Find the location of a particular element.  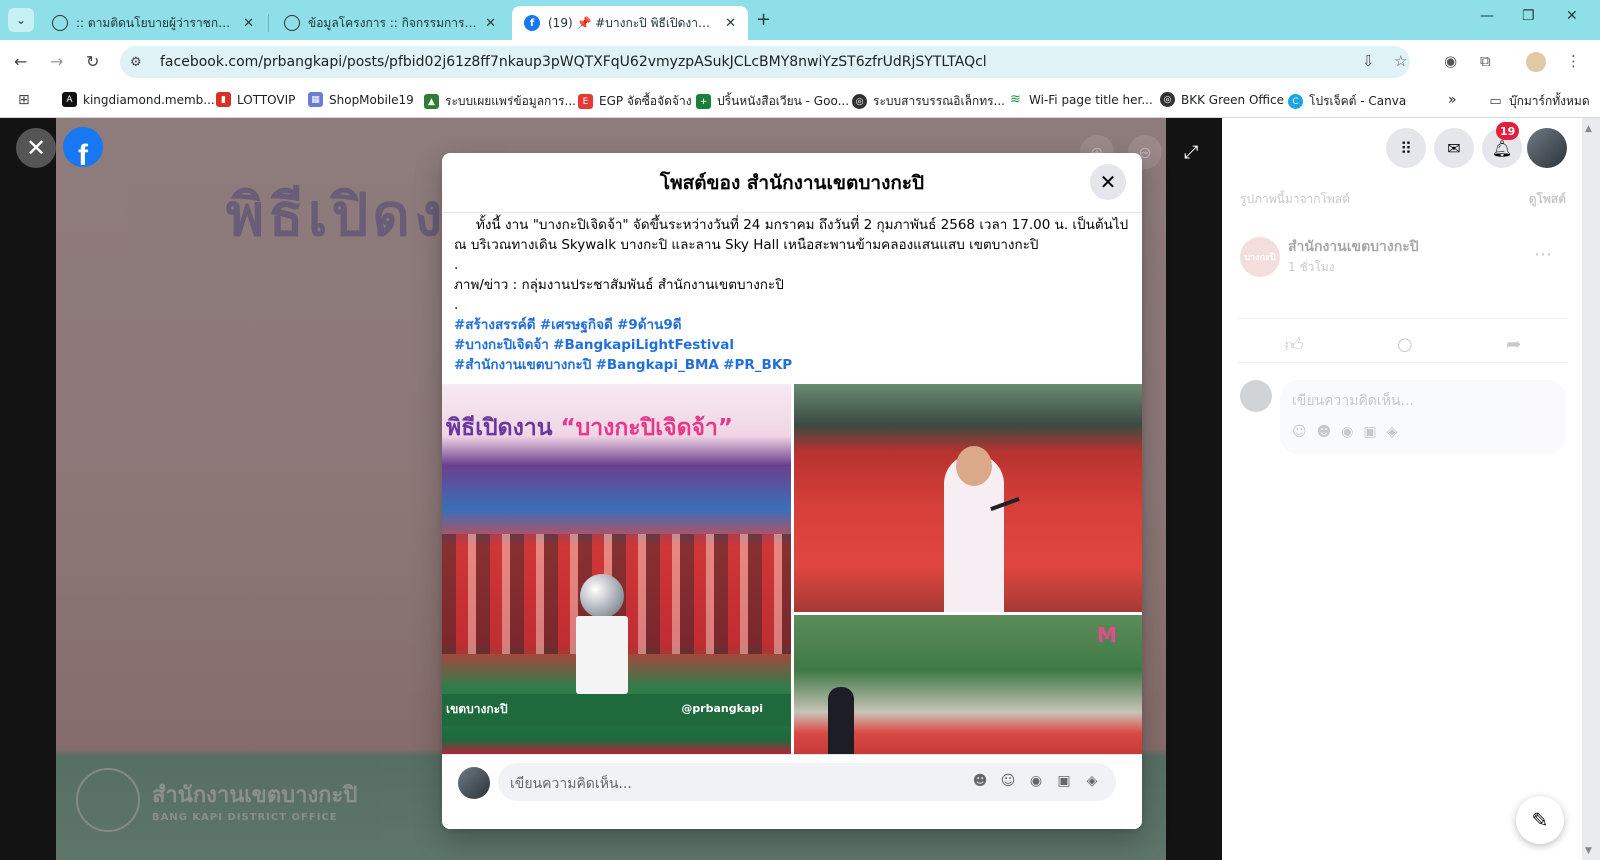

view-post-link: ดูโพสต์ is located at coordinates (1547, 199).